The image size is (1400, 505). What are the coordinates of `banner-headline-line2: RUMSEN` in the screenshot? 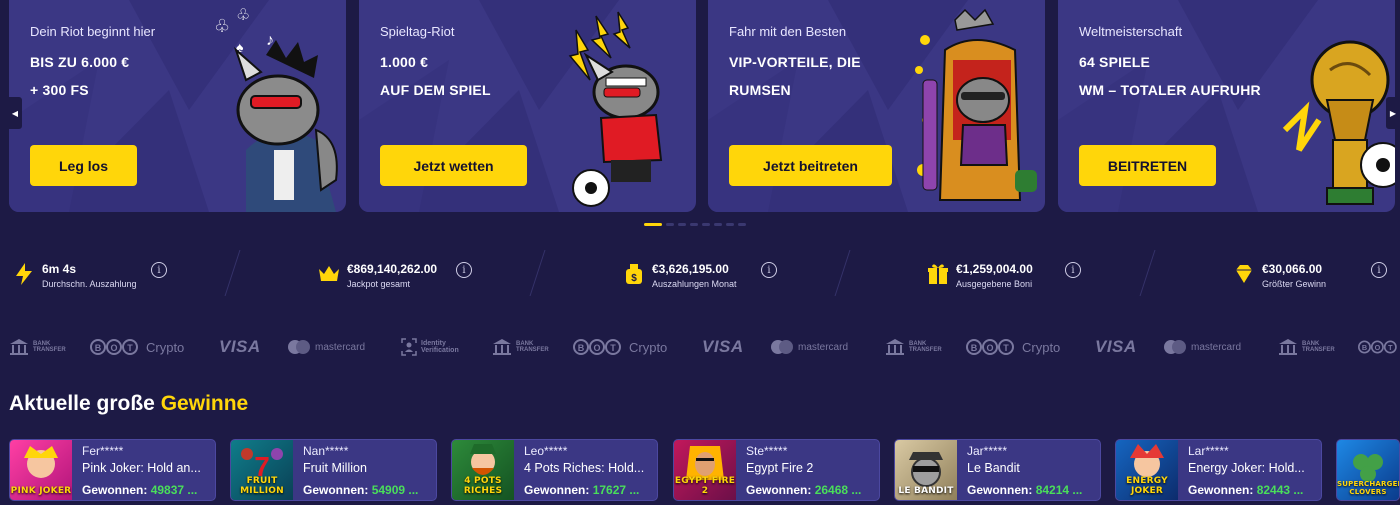 It's located at (760, 90).